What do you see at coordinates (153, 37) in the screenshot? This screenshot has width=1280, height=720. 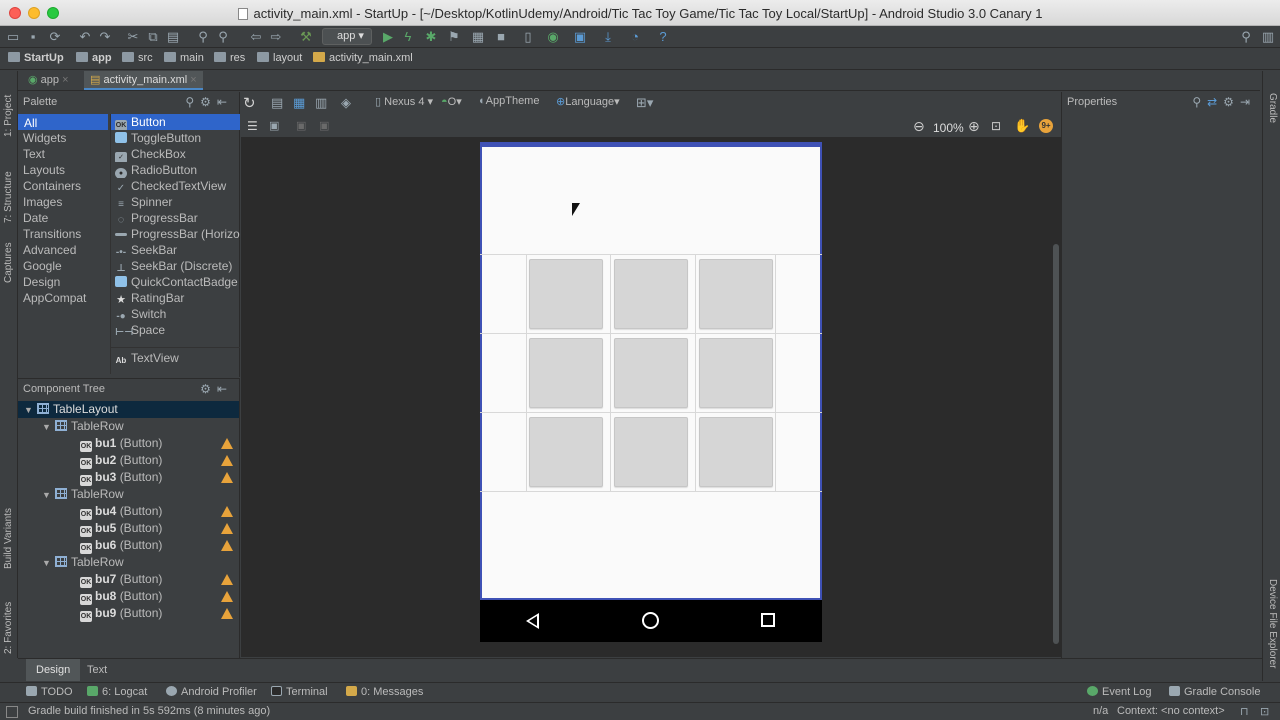 I see `copy-icon: ⧉` at bounding box center [153, 37].